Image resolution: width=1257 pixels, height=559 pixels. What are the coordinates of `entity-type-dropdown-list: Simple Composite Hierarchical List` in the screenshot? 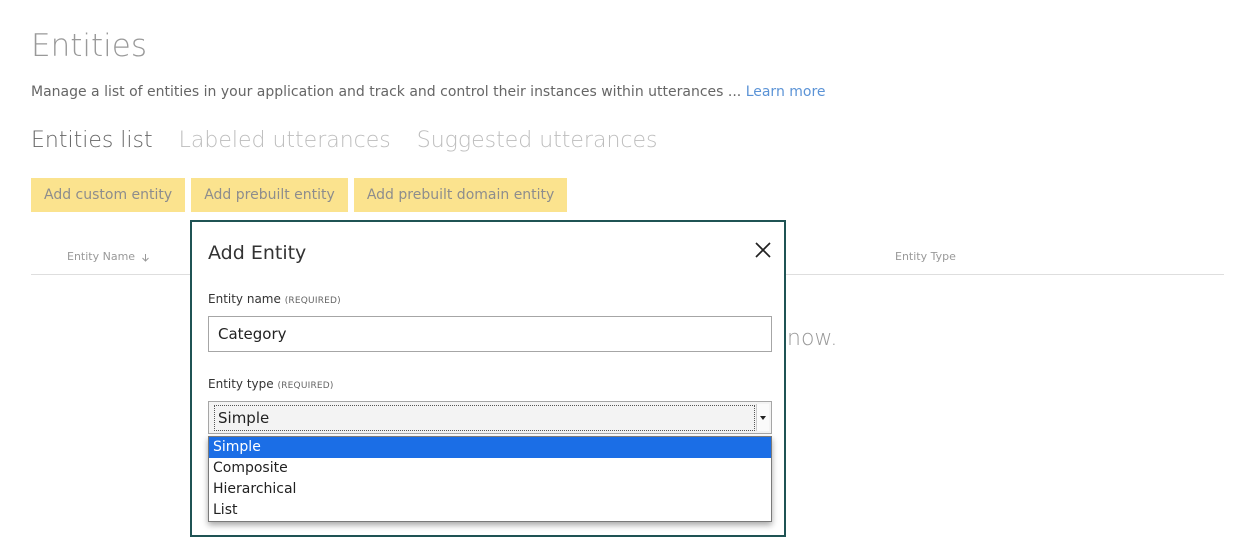 It's located at (490, 479).